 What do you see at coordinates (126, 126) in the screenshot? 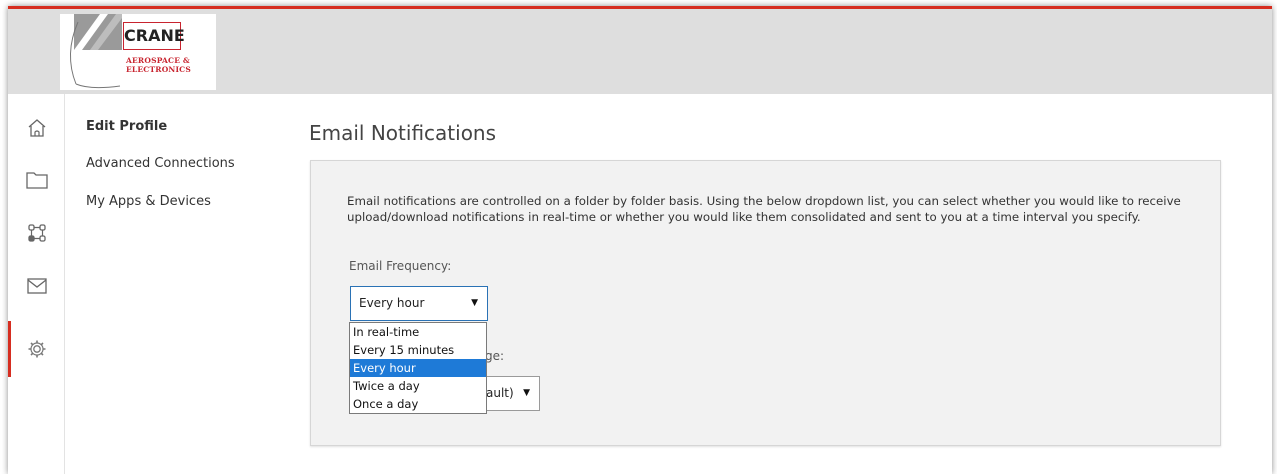
I see `subnav-edit-profile: Edit Profile` at bounding box center [126, 126].